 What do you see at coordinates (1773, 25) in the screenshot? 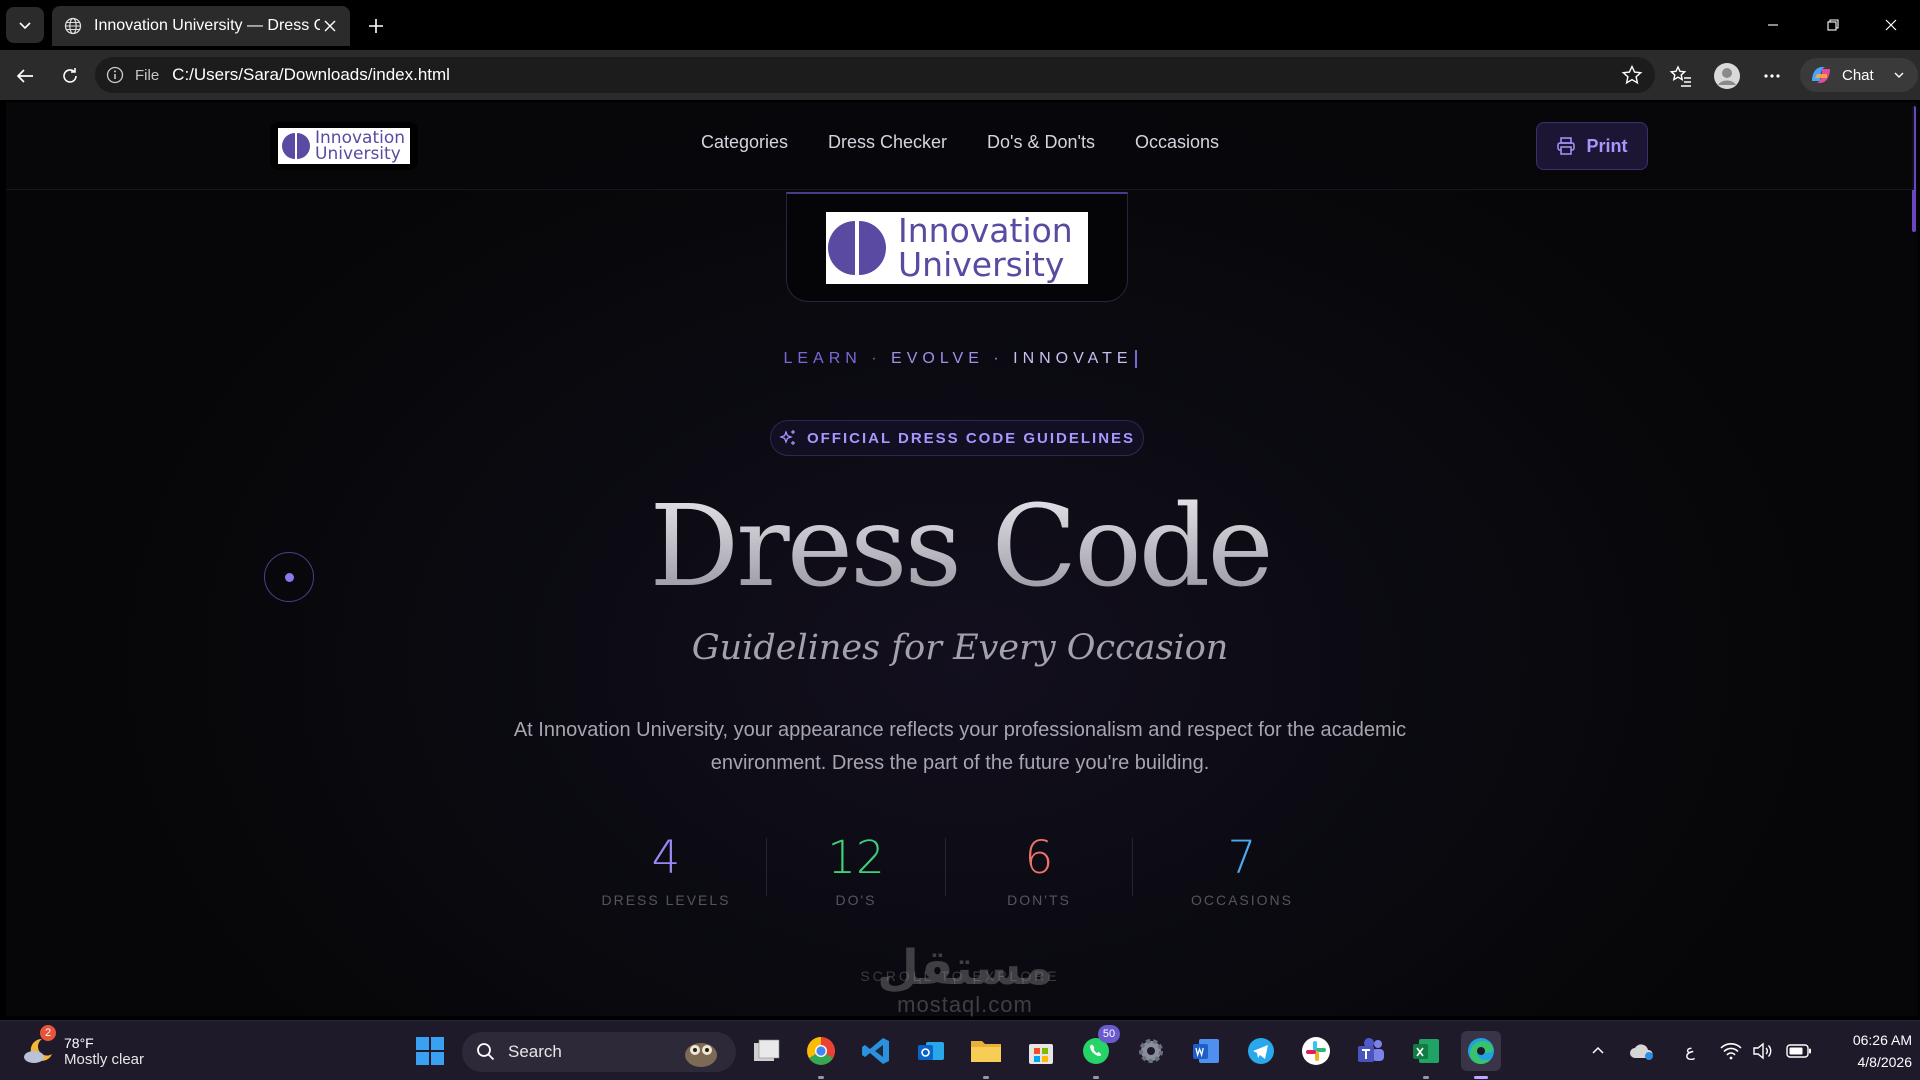
I see `minimize-button` at bounding box center [1773, 25].